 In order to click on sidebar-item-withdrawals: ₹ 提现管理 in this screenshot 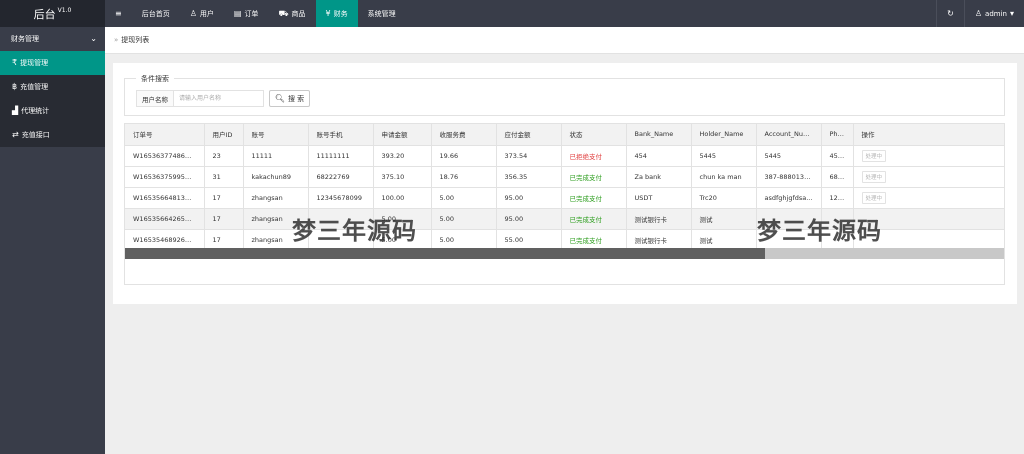, I will do `click(52, 63)`.